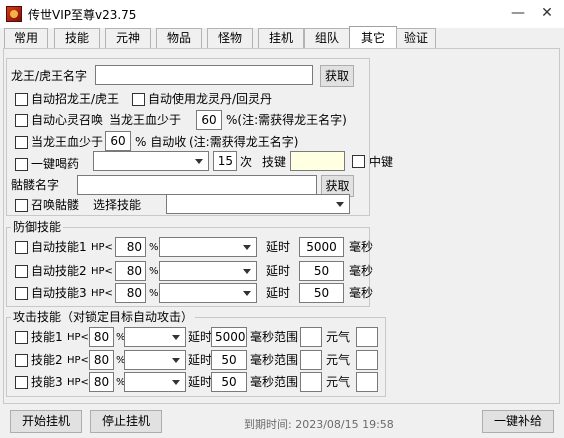 This screenshot has width=564, height=438. What do you see at coordinates (21, 337) in the screenshot?
I see `attack-skill-1-checkbox` at bounding box center [21, 337].